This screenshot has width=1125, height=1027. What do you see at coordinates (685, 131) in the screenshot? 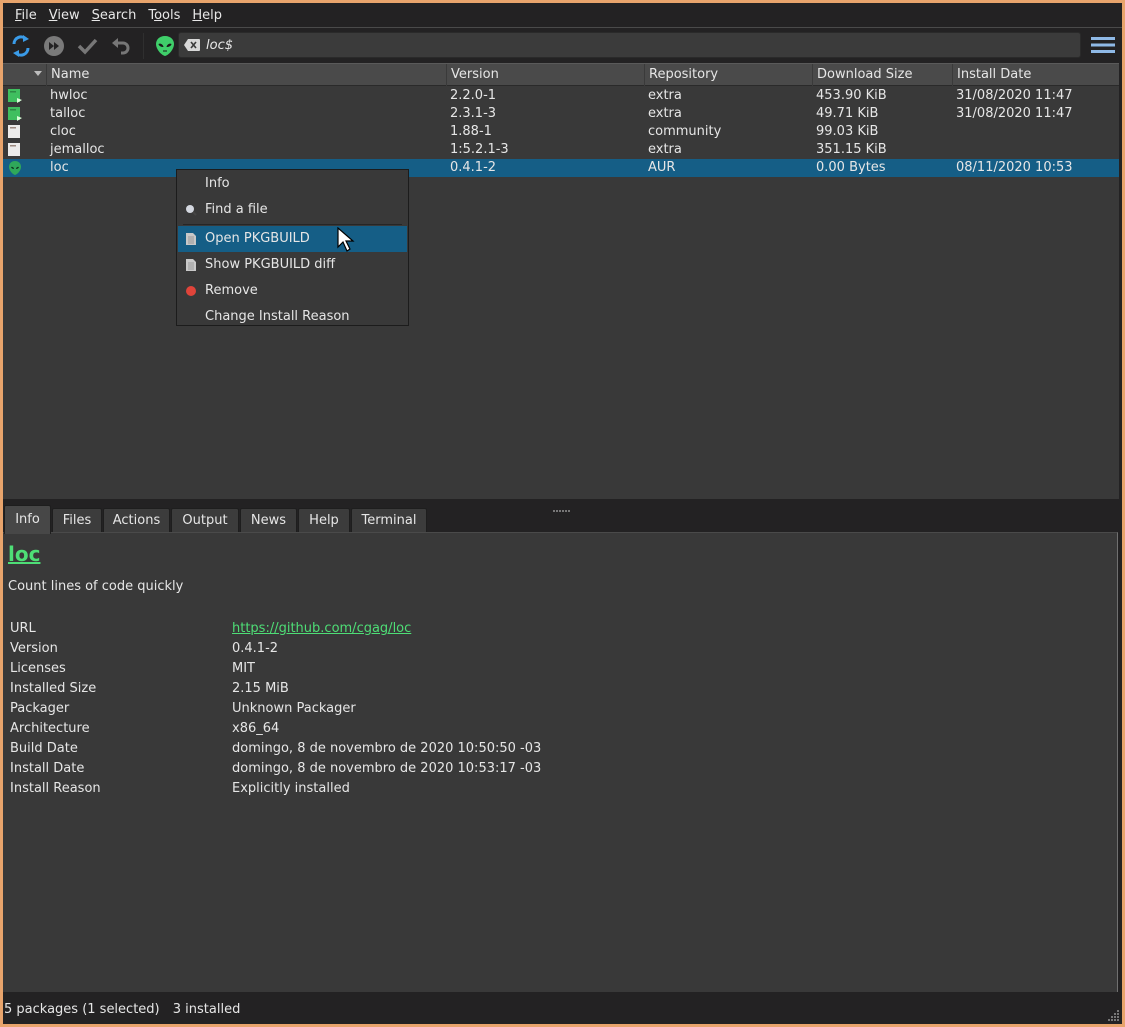
I see `cell-repository: community` at bounding box center [685, 131].